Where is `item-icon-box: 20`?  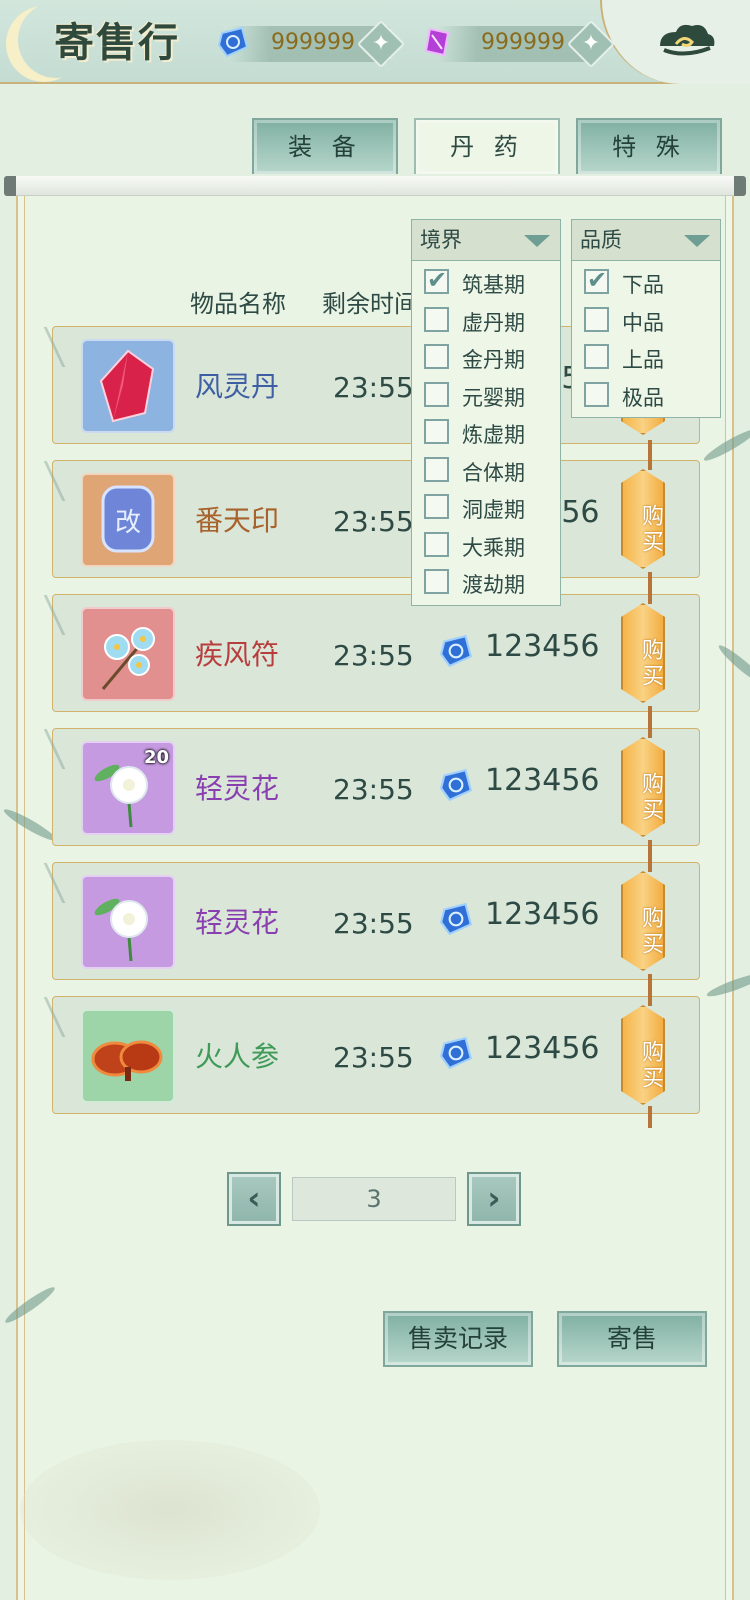
item-icon-box: 20 is located at coordinates (128, 788).